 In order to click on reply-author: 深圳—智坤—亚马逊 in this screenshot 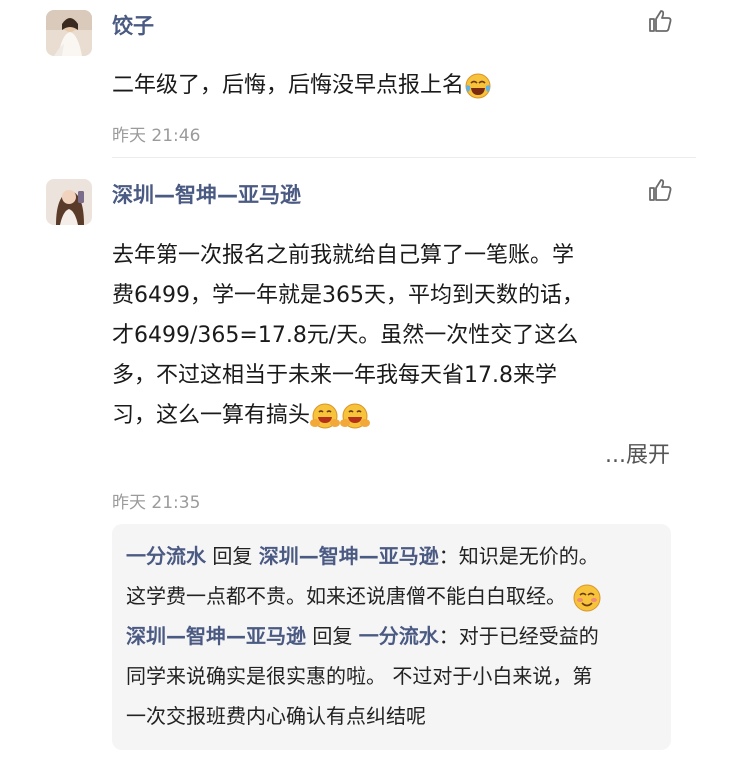, I will do `click(216, 636)`.